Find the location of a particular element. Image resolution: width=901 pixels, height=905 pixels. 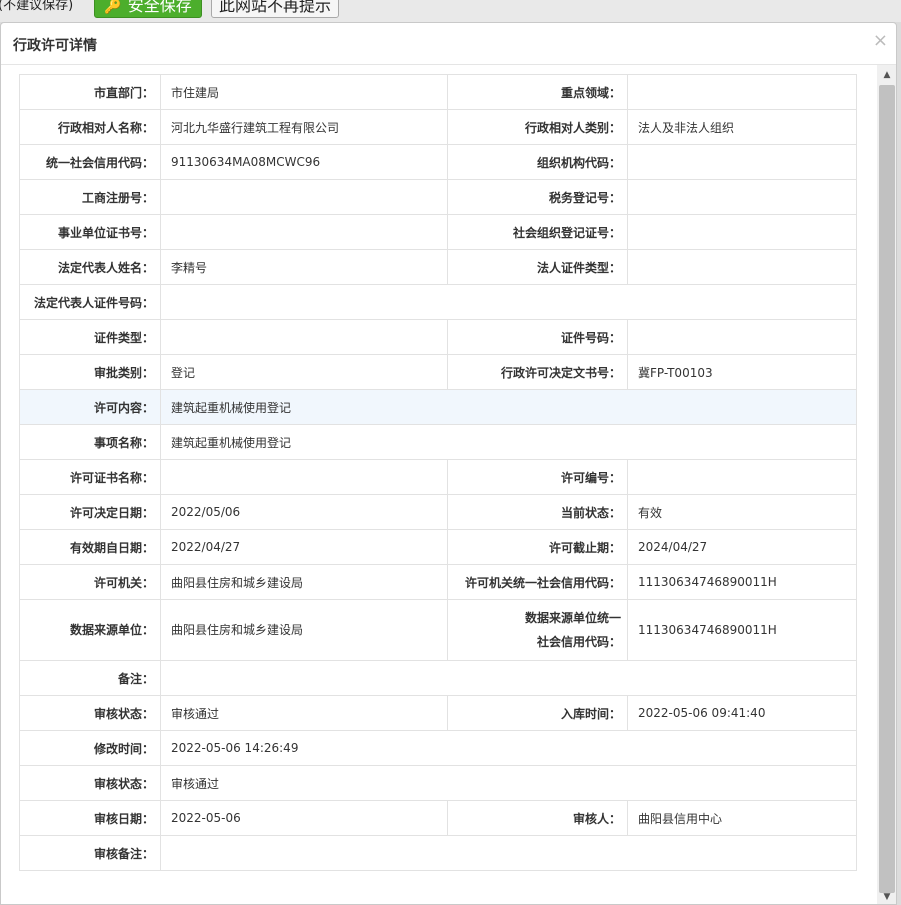

field-label: 入库时间： is located at coordinates (537, 713).